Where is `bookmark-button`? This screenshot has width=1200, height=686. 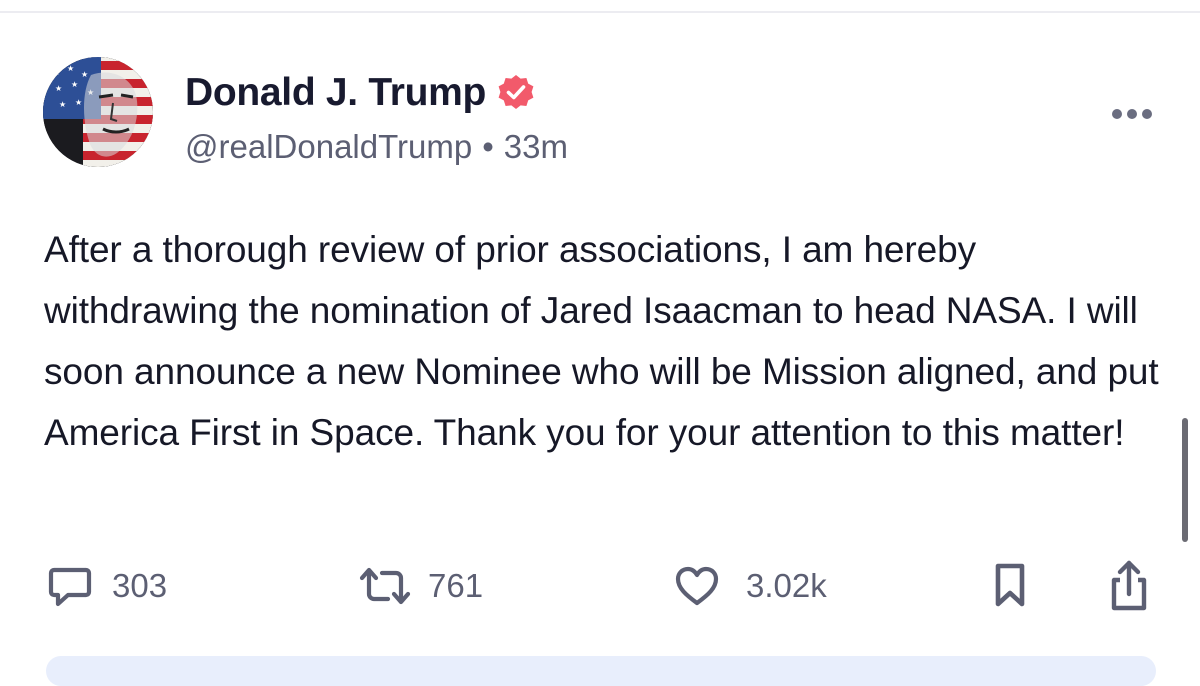 bookmark-button is located at coordinates (1010, 586).